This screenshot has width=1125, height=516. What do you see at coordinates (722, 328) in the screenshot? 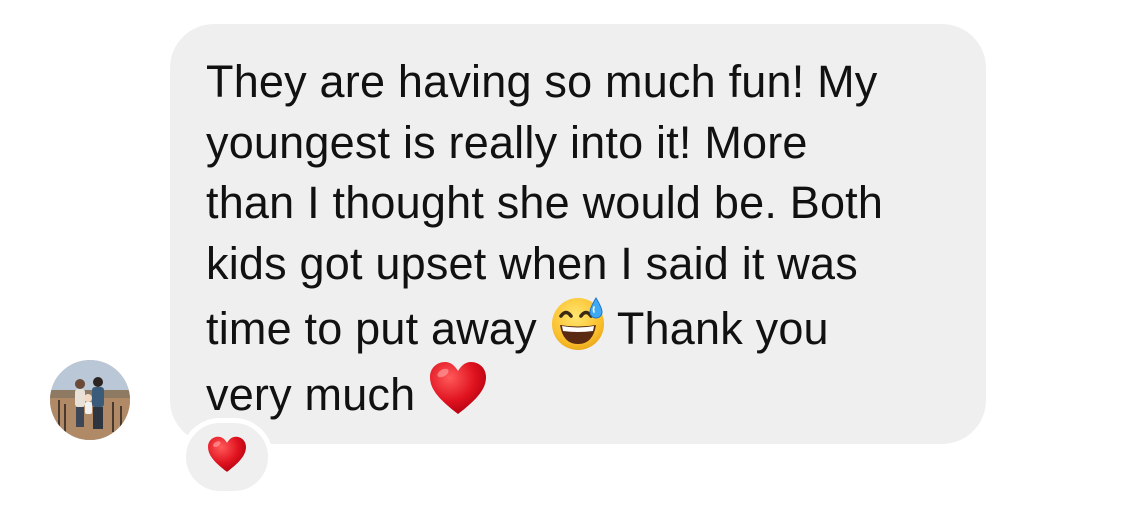
I see `message-line-5-end: Thank you` at bounding box center [722, 328].